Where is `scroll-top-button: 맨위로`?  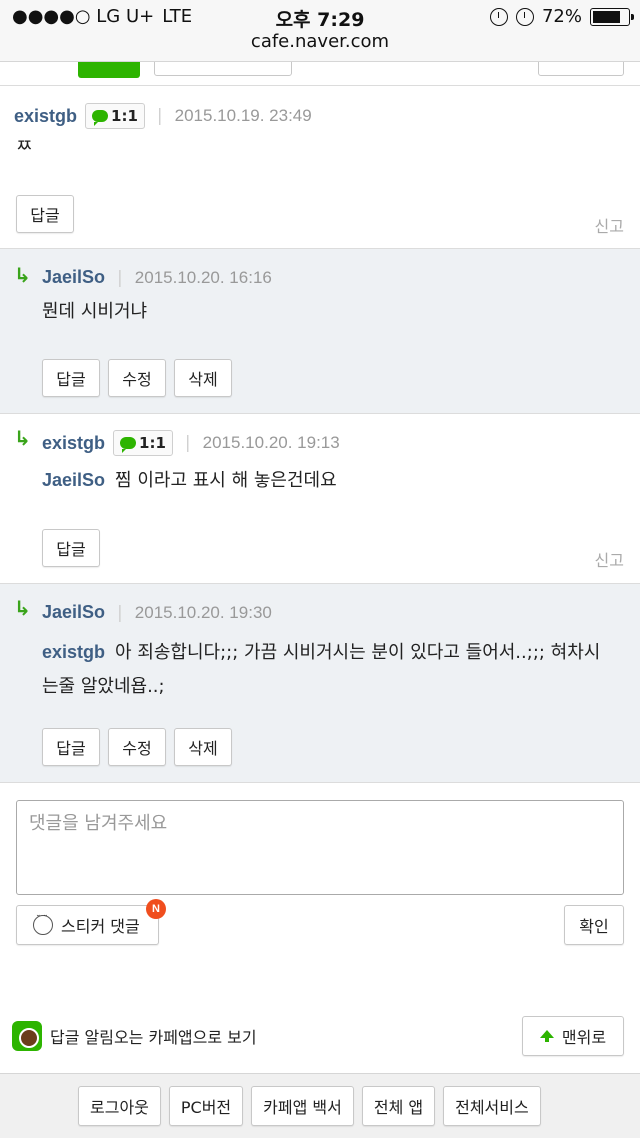 scroll-top-button: 맨위로 is located at coordinates (573, 1036).